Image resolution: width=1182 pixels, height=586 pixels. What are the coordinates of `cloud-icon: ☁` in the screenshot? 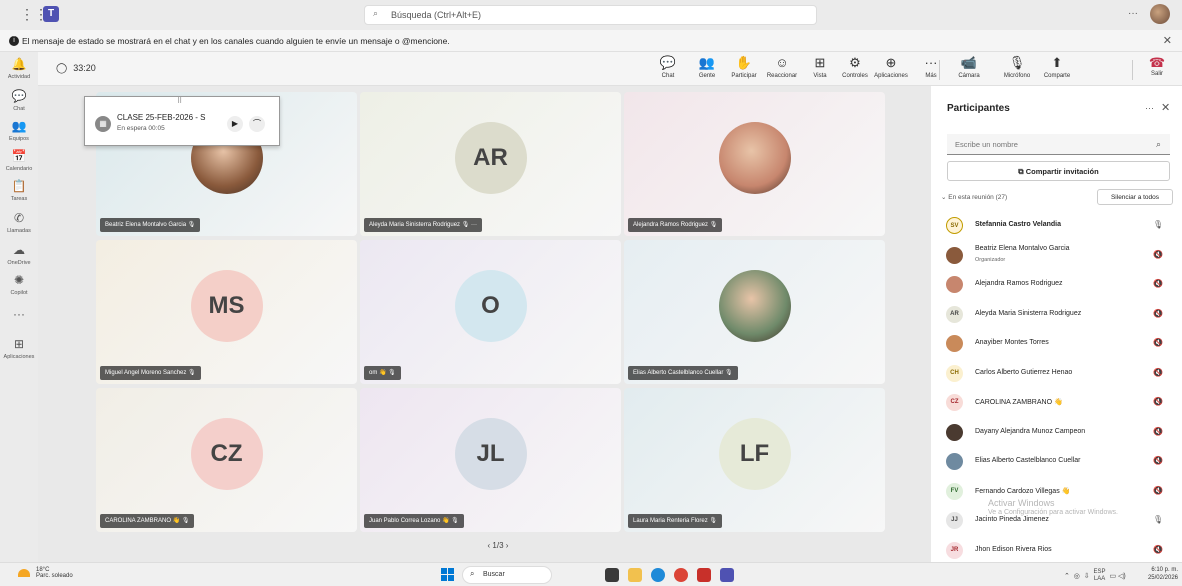 It's located at (19, 250).